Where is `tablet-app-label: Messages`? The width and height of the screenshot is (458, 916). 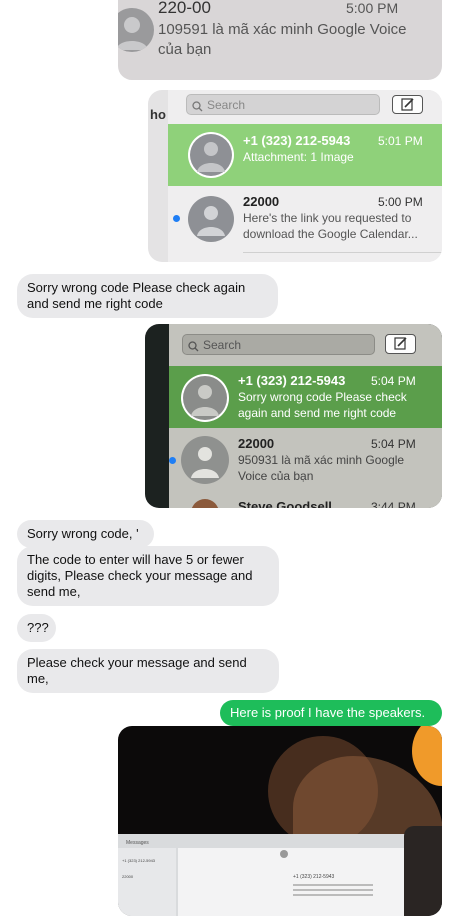 tablet-app-label: Messages is located at coordinates (137, 843).